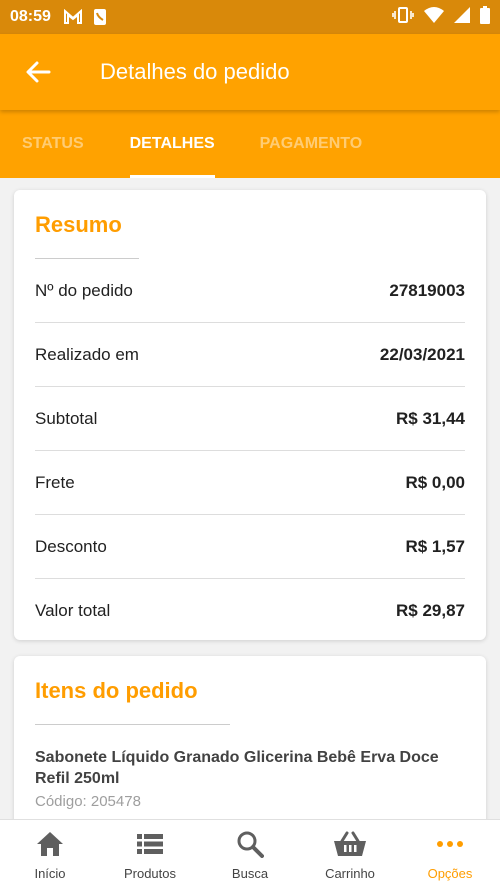 This screenshot has width=500, height=889. I want to click on nav-label: Busca, so click(250, 873).